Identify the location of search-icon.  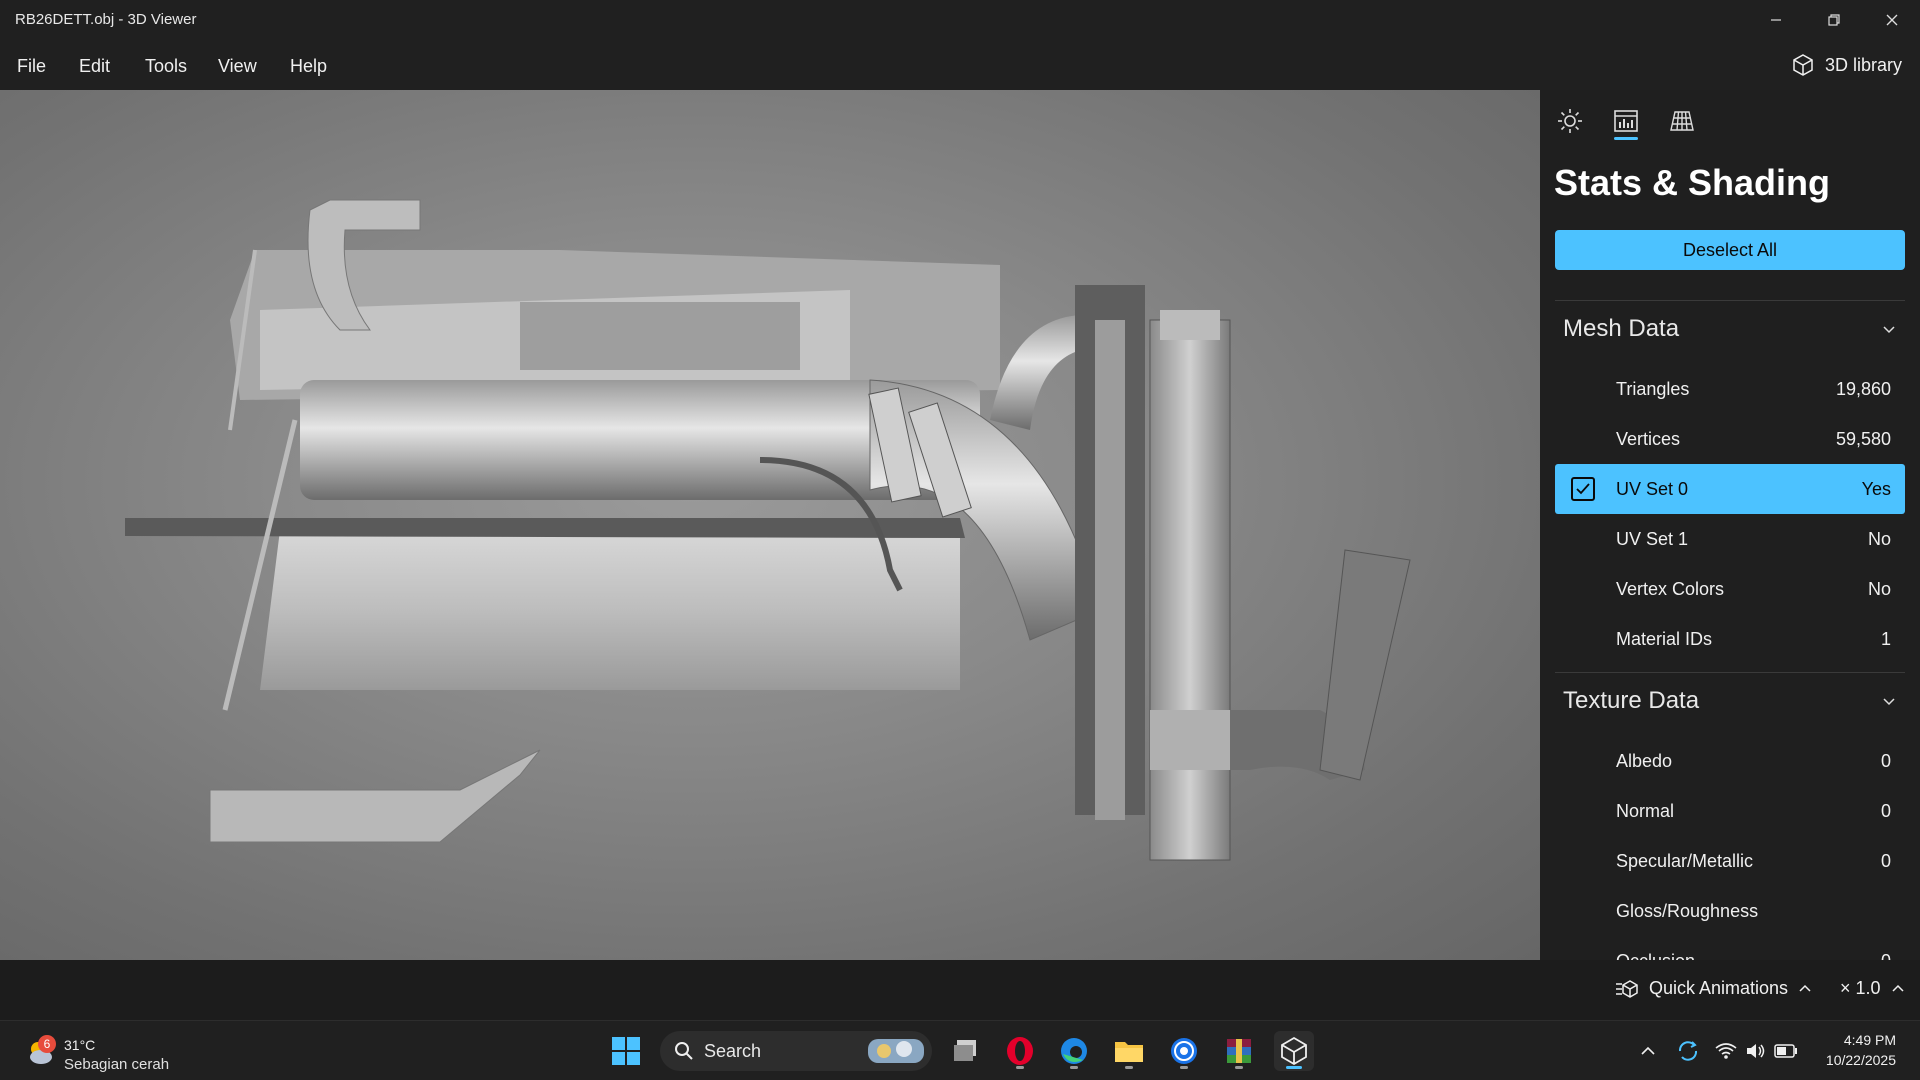
(684, 1051).